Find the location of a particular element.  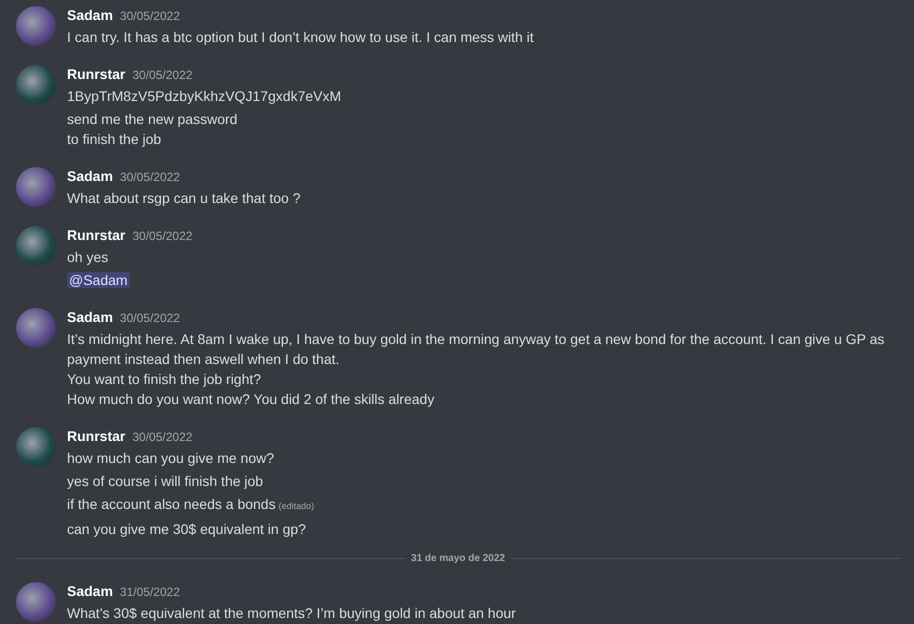

message-text: if the account also needs a bonds is located at coordinates (171, 504).